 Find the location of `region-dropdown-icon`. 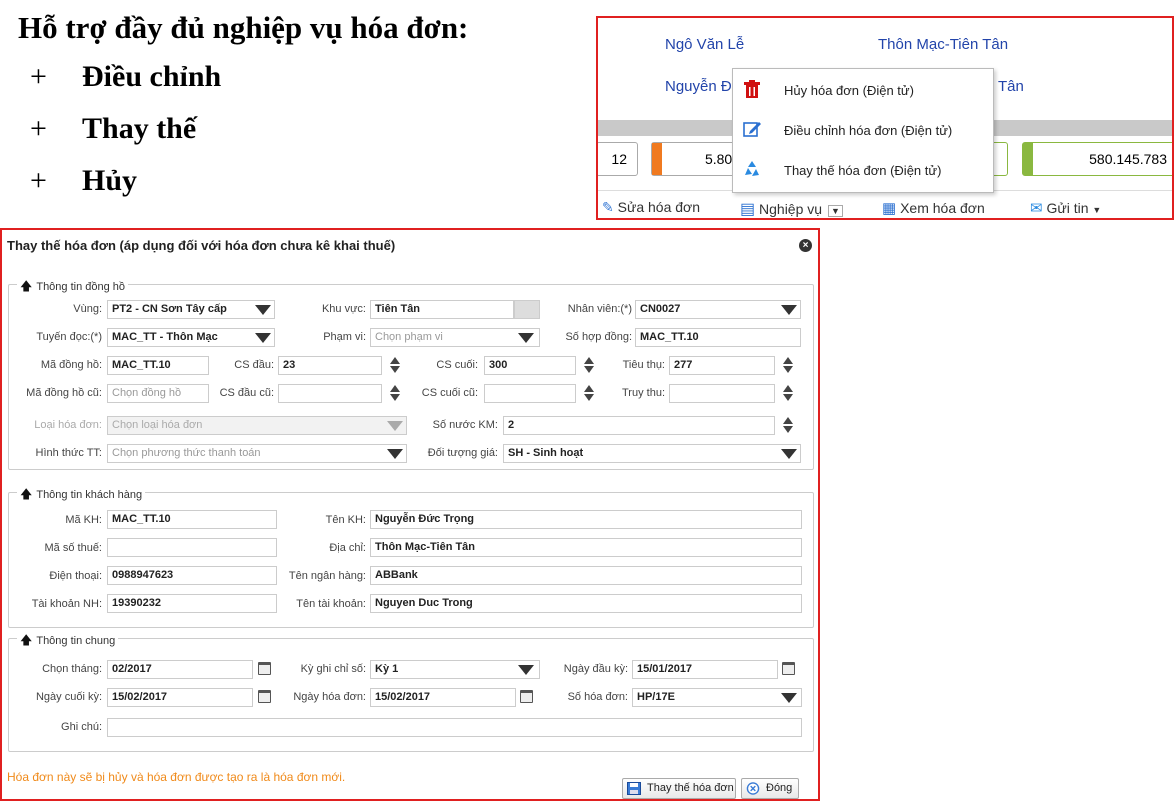

region-dropdown-icon is located at coordinates (263, 310).